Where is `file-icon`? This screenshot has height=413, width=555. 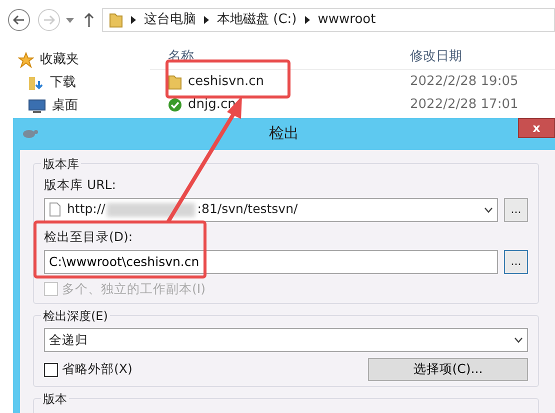 file-icon is located at coordinates (55, 210).